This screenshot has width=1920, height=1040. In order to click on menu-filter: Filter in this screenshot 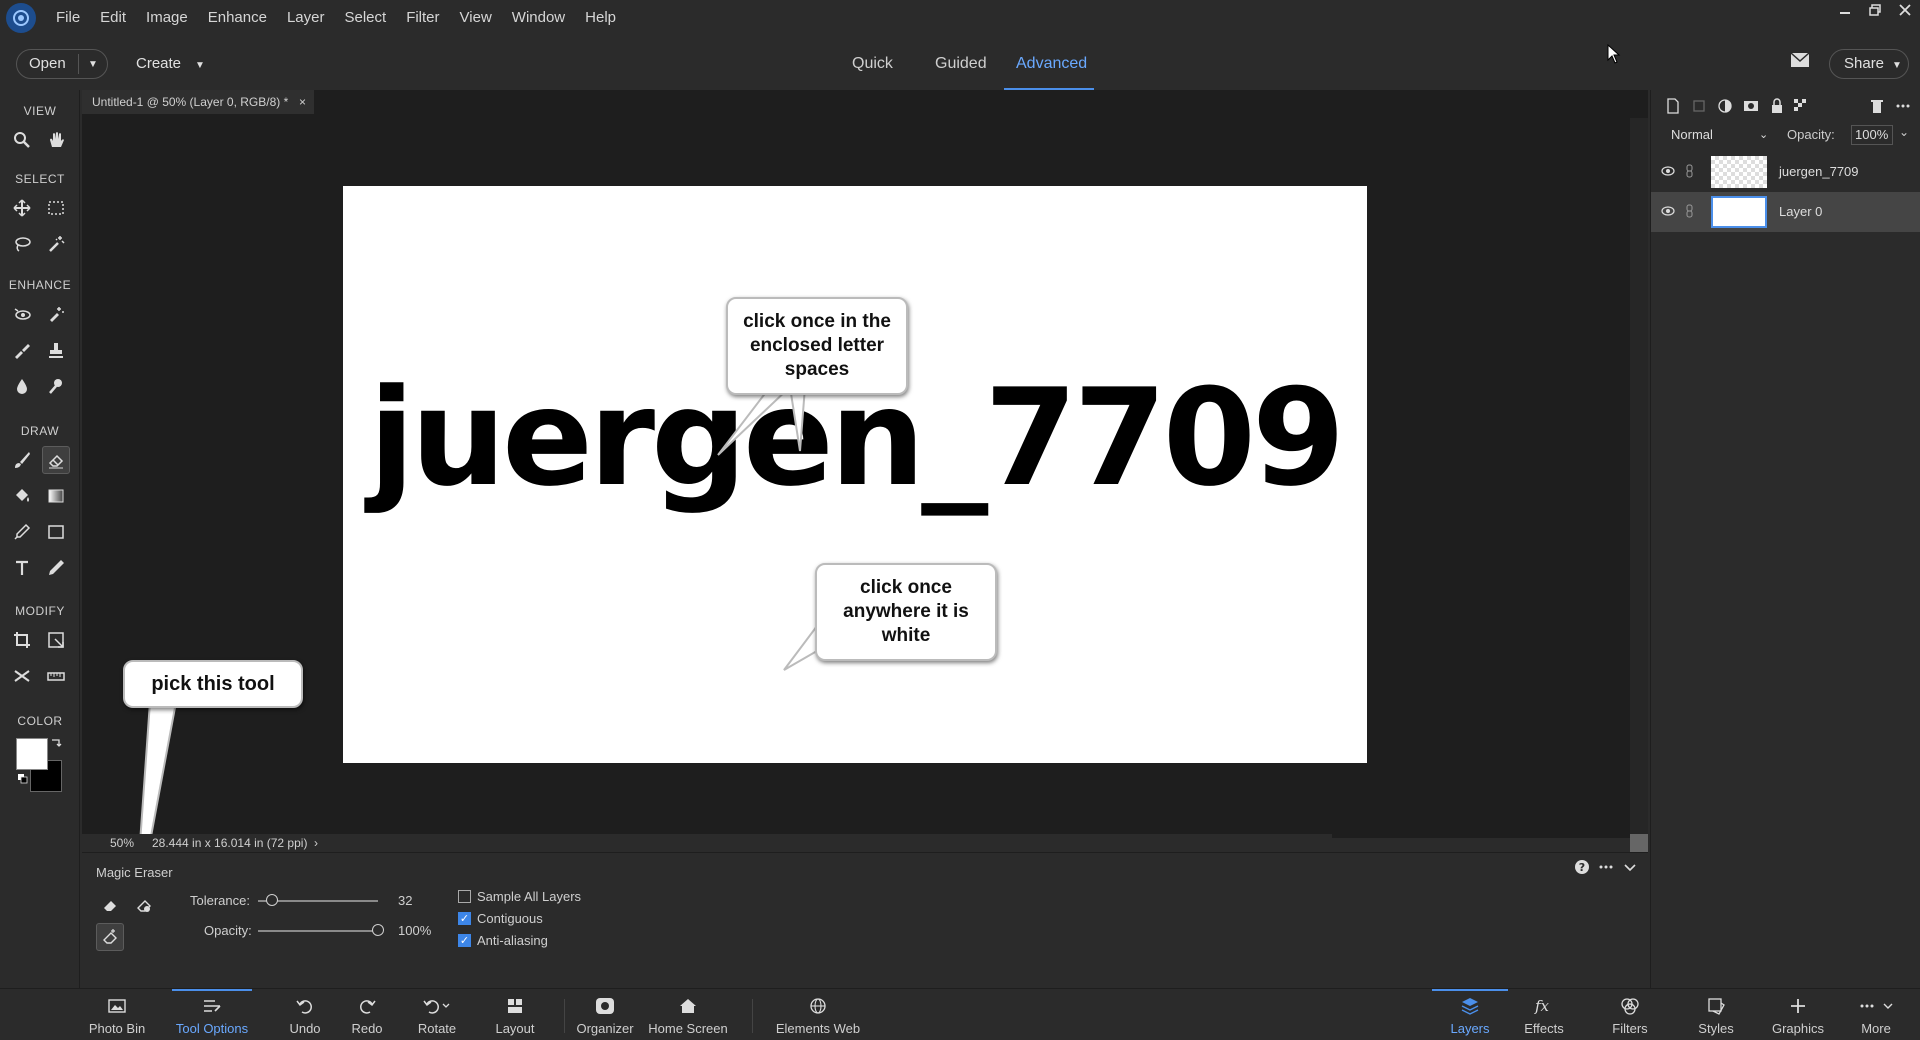, I will do `click(422, 18)`.